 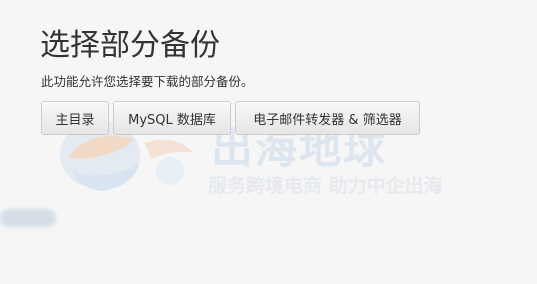 What do you see at coordinates (325, 186) in the screenshot?
I see `watermark-slogan: 服务跨境电商 助力中企出海` at bounding box center [325, 186].